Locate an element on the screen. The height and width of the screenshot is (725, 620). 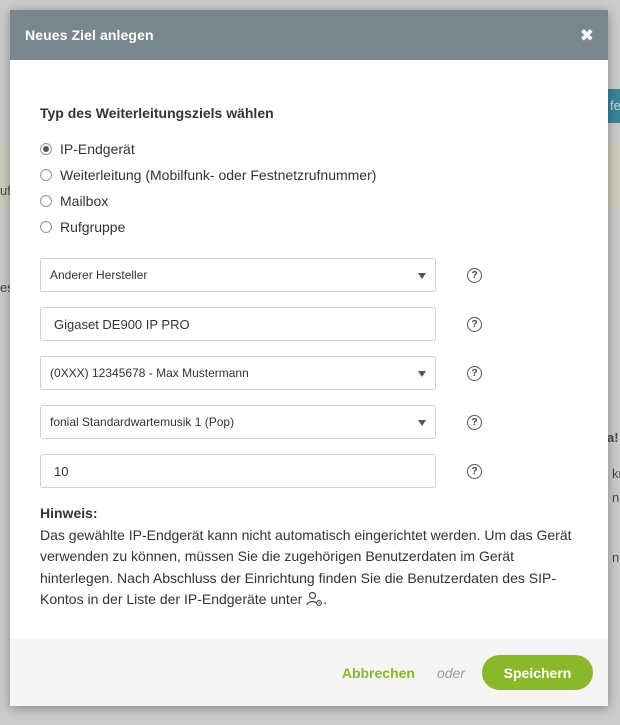
radio-call-group: Rufgruppe is located at coordinates (309, 227).